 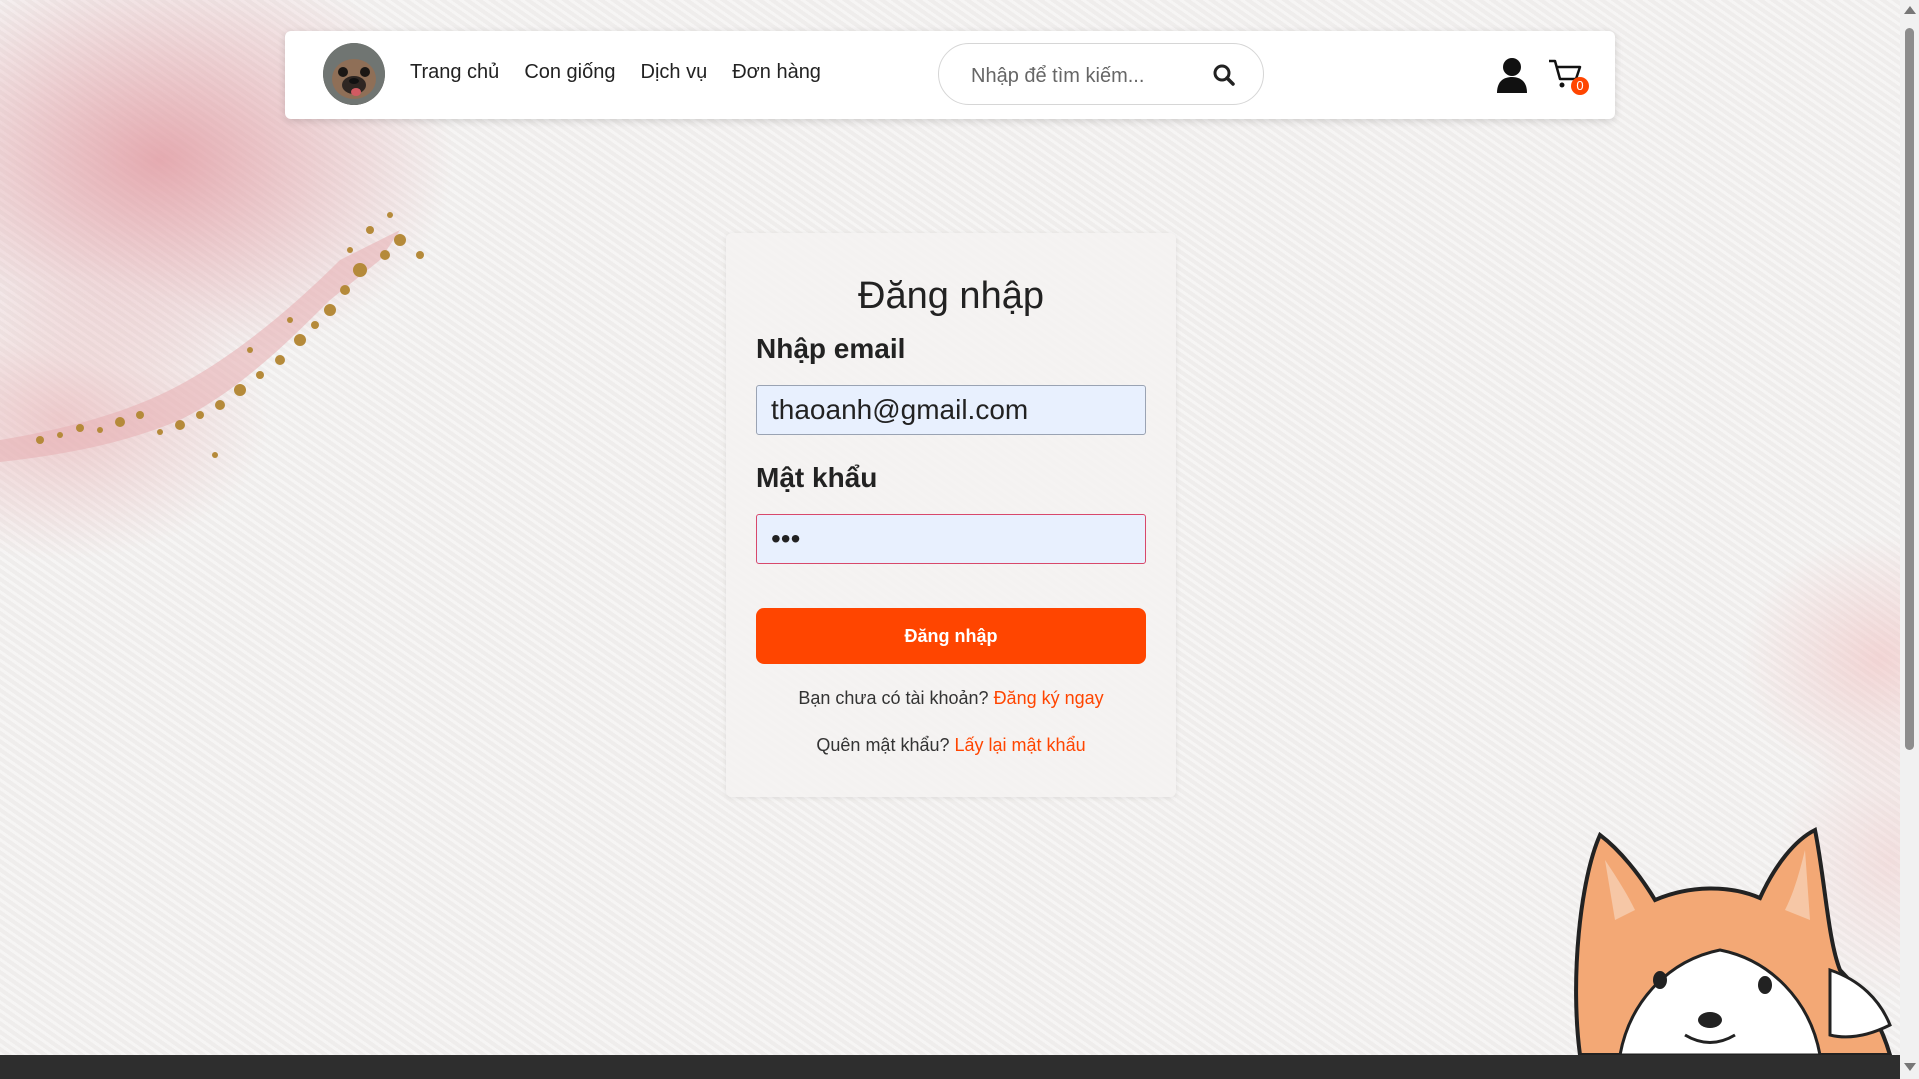 What do you see at coordinates (454, 72) in the screenshot?
I see `nav-link-home: Trang chủ` at bounding box center [454, 72].